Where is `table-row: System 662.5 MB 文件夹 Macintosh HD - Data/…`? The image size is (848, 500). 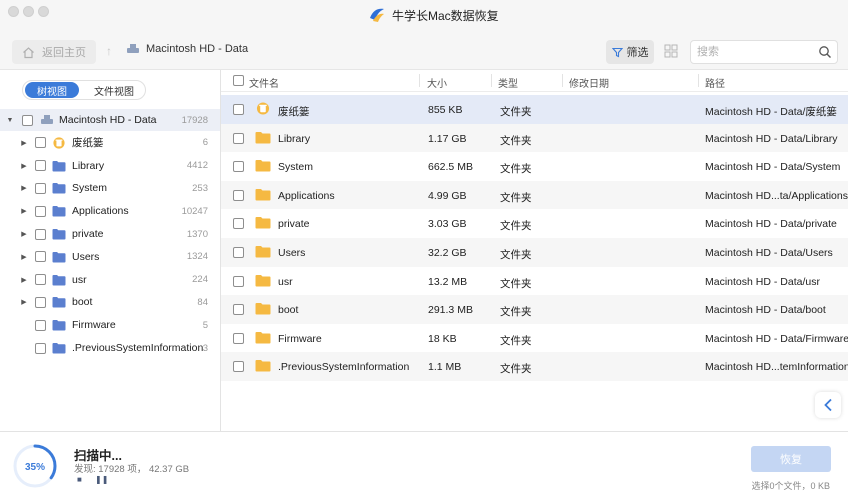 table-row: System 662.5 MB 文件夹 Macintosh HD - Data/… is located at coordinates (534, 166).